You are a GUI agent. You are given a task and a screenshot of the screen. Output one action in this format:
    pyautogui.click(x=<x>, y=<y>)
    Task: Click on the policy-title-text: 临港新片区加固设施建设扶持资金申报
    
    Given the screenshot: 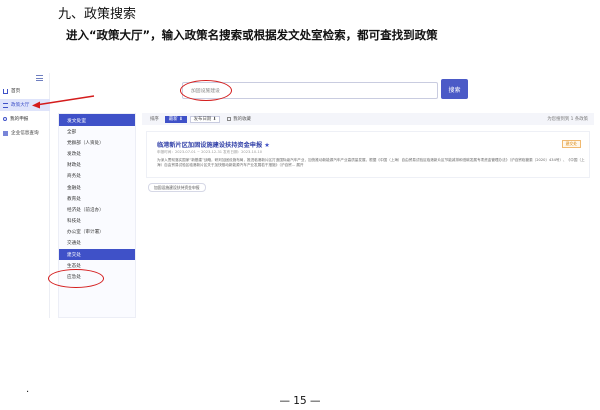 What is the action you would take?
    pyautogui.click(x=209, y=145)
    